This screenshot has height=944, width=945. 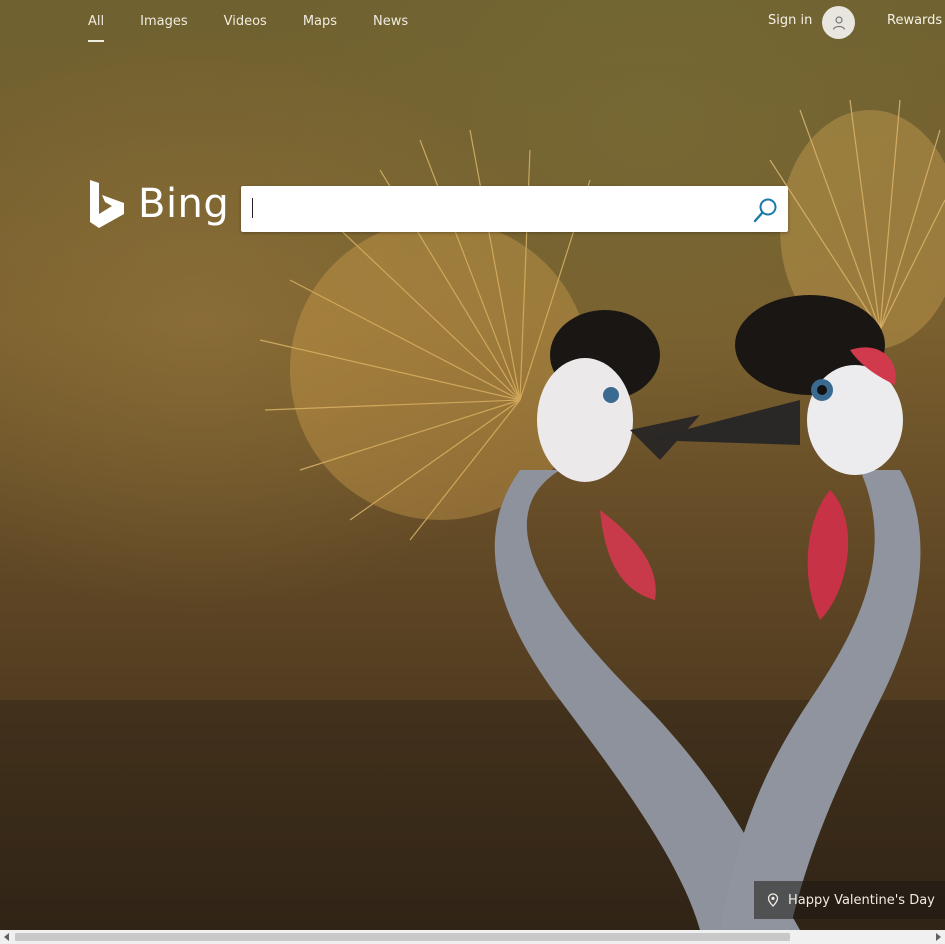 I want to click on image-caption: Happy Valentine's Day, so click(x=849, y=900).